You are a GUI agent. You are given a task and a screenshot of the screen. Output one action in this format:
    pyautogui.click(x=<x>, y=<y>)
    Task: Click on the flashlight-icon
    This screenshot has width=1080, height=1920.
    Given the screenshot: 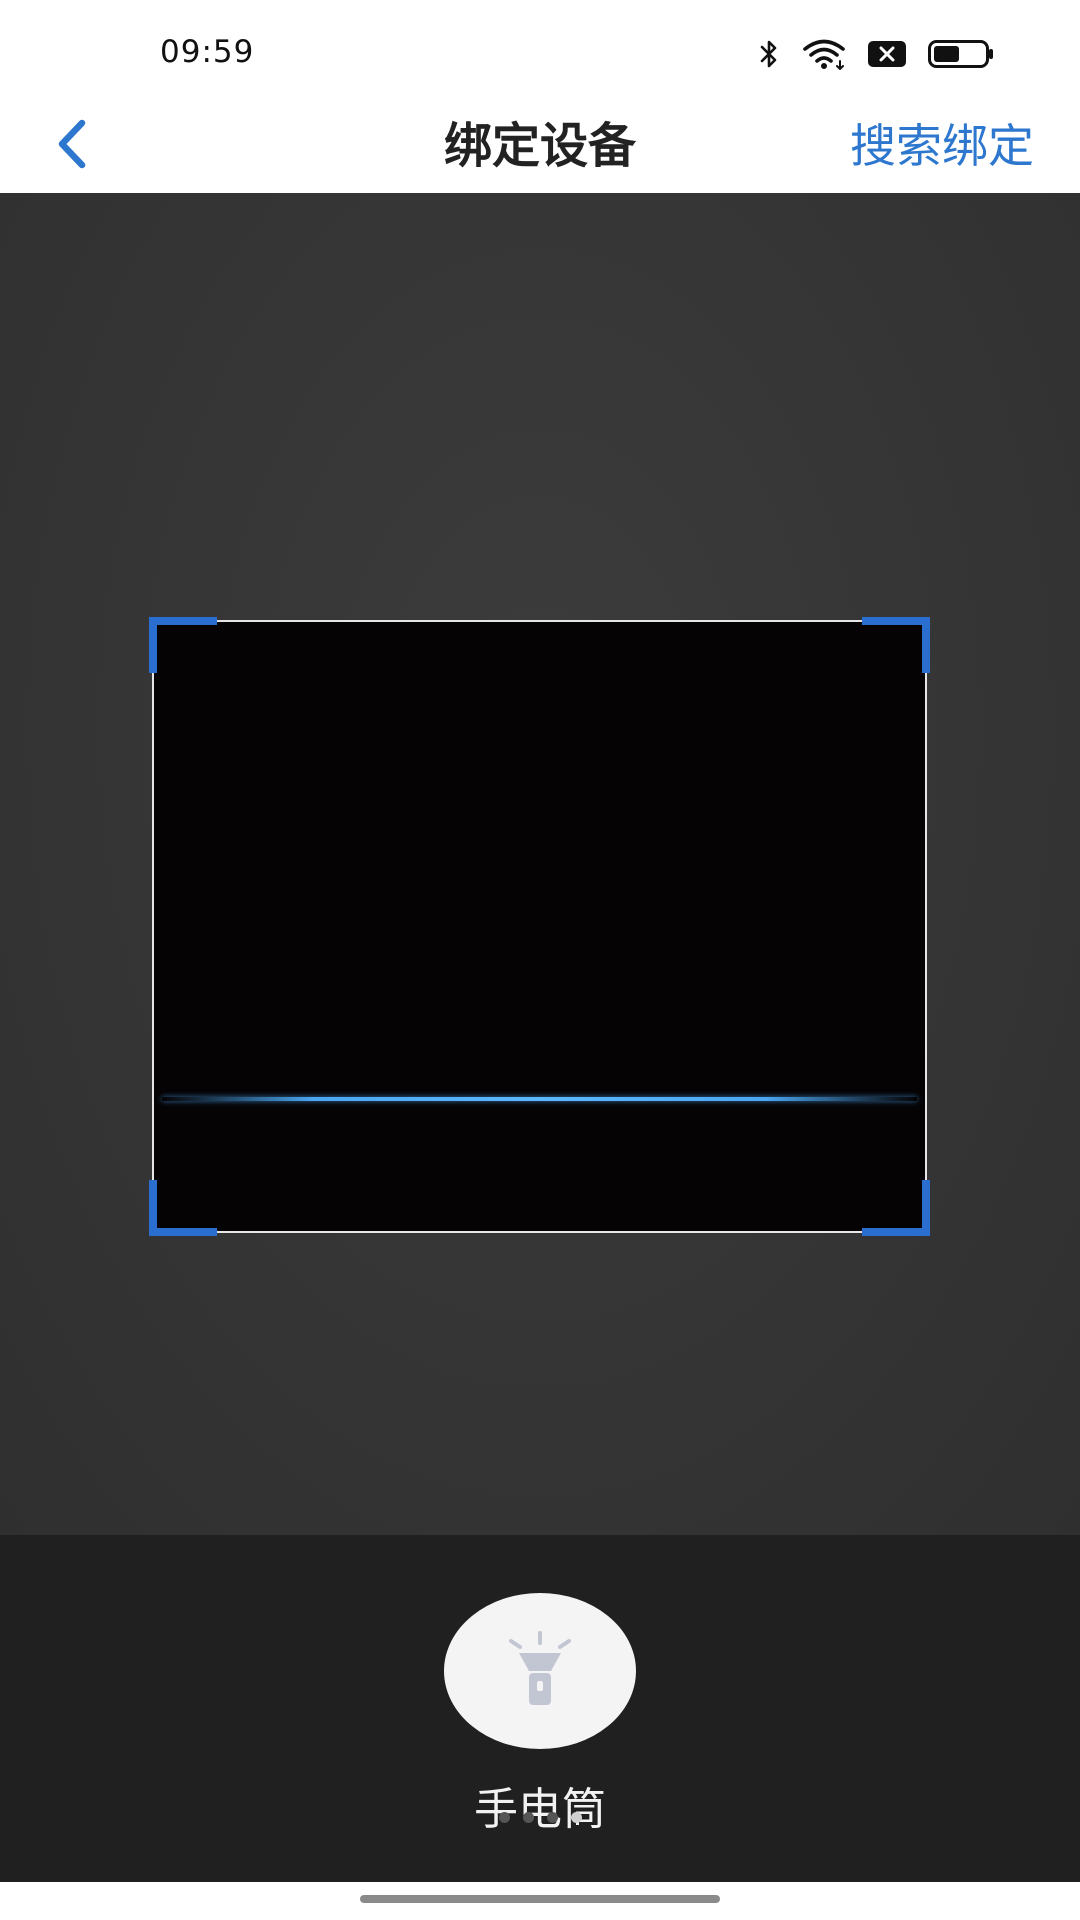 What is the action you would take?
    pyautogui.click(x=540, y=1671)
    